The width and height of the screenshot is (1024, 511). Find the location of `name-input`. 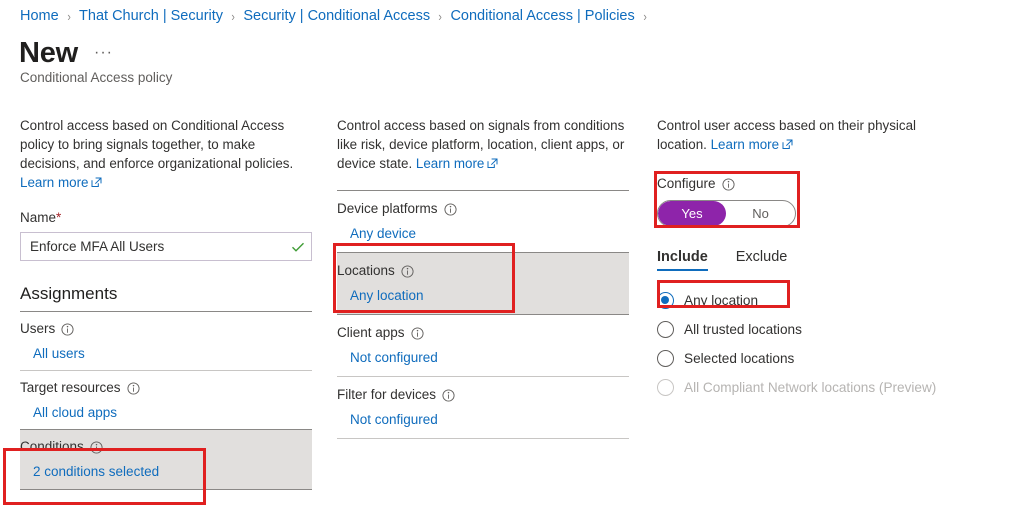

name-input is located at coordinates (160, 246).